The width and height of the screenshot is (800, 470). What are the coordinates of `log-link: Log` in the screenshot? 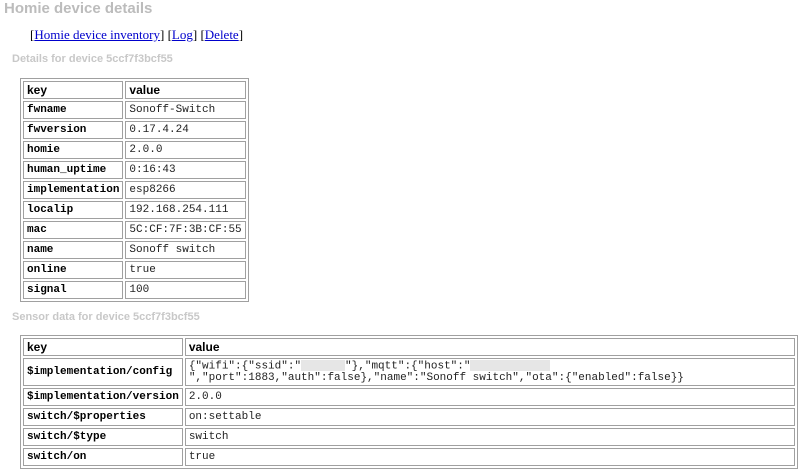 It's located at (182, 34).